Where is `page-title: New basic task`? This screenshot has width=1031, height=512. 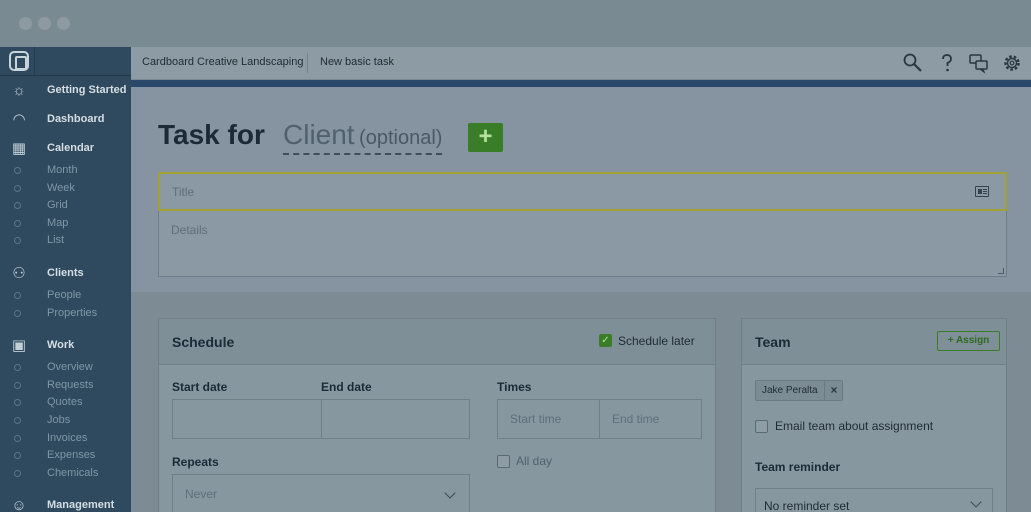 page-title: New basic task is located at coordinates (357, 62).